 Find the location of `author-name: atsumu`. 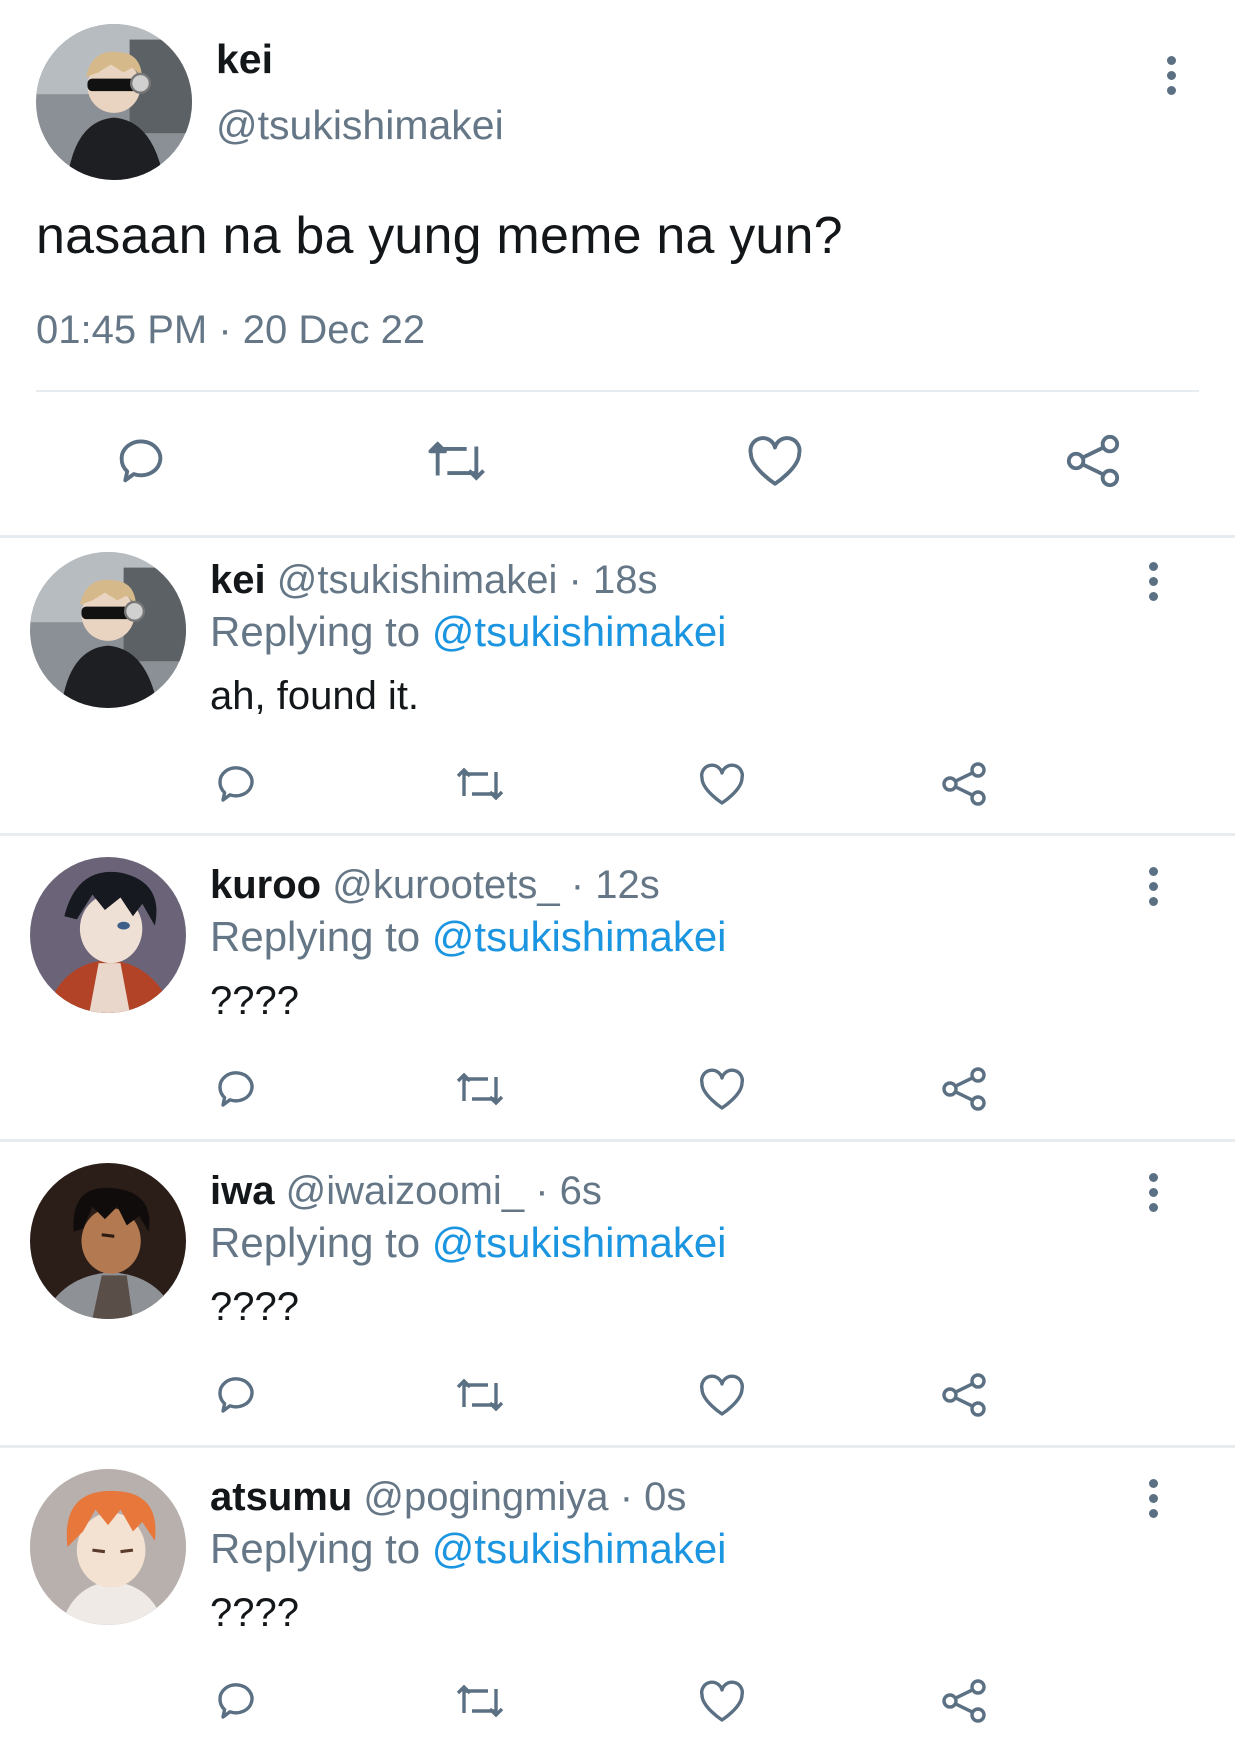

author-name: atsumu is located at coordinates (281, 1497).